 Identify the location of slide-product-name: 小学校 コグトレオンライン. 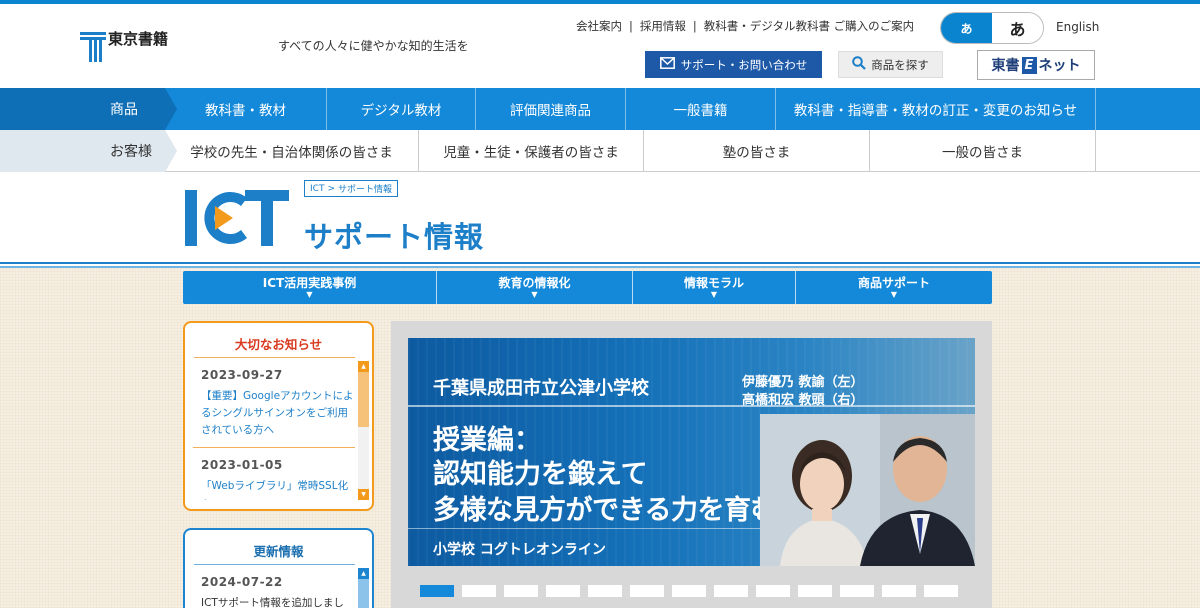
(519, 550).